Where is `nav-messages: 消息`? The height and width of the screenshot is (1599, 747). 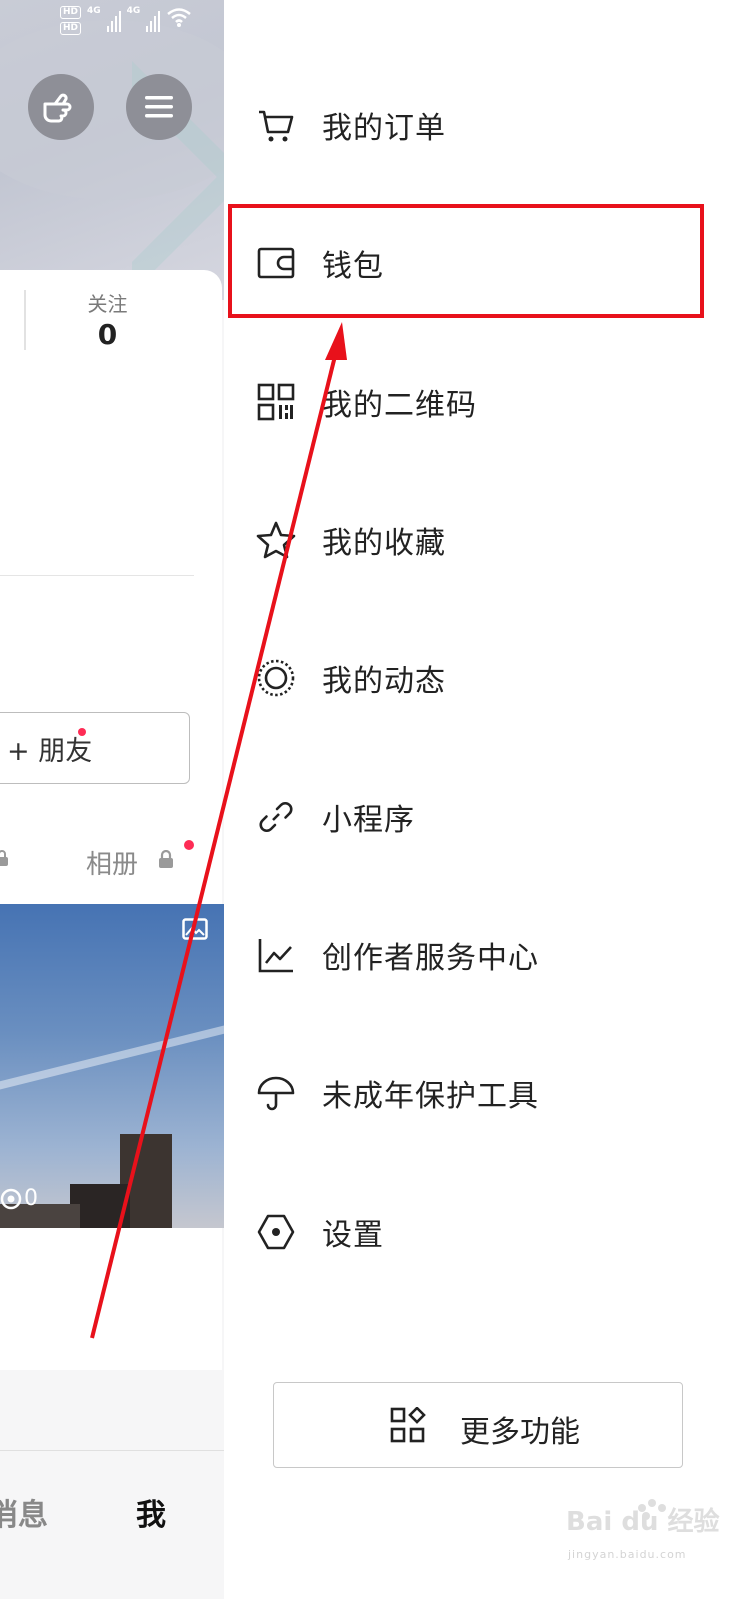 nav-messages: 消息 is located at coordinates (24, 1512).